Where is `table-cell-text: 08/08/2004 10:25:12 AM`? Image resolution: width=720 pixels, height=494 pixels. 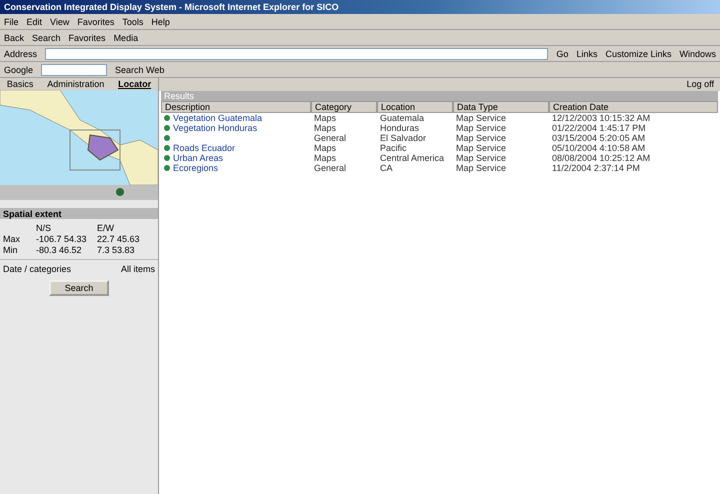 table-cell-text: 08/08/2004 10:25:12 AM is located at coordinates (601, 158).